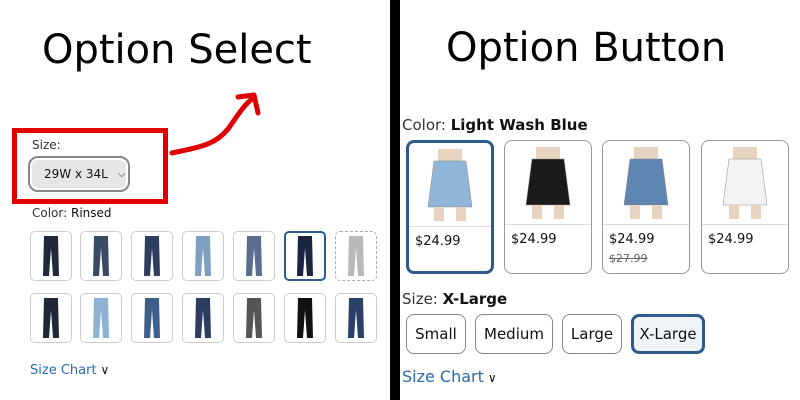  I want to click on color-value: Rinsed, so click(91, 213).